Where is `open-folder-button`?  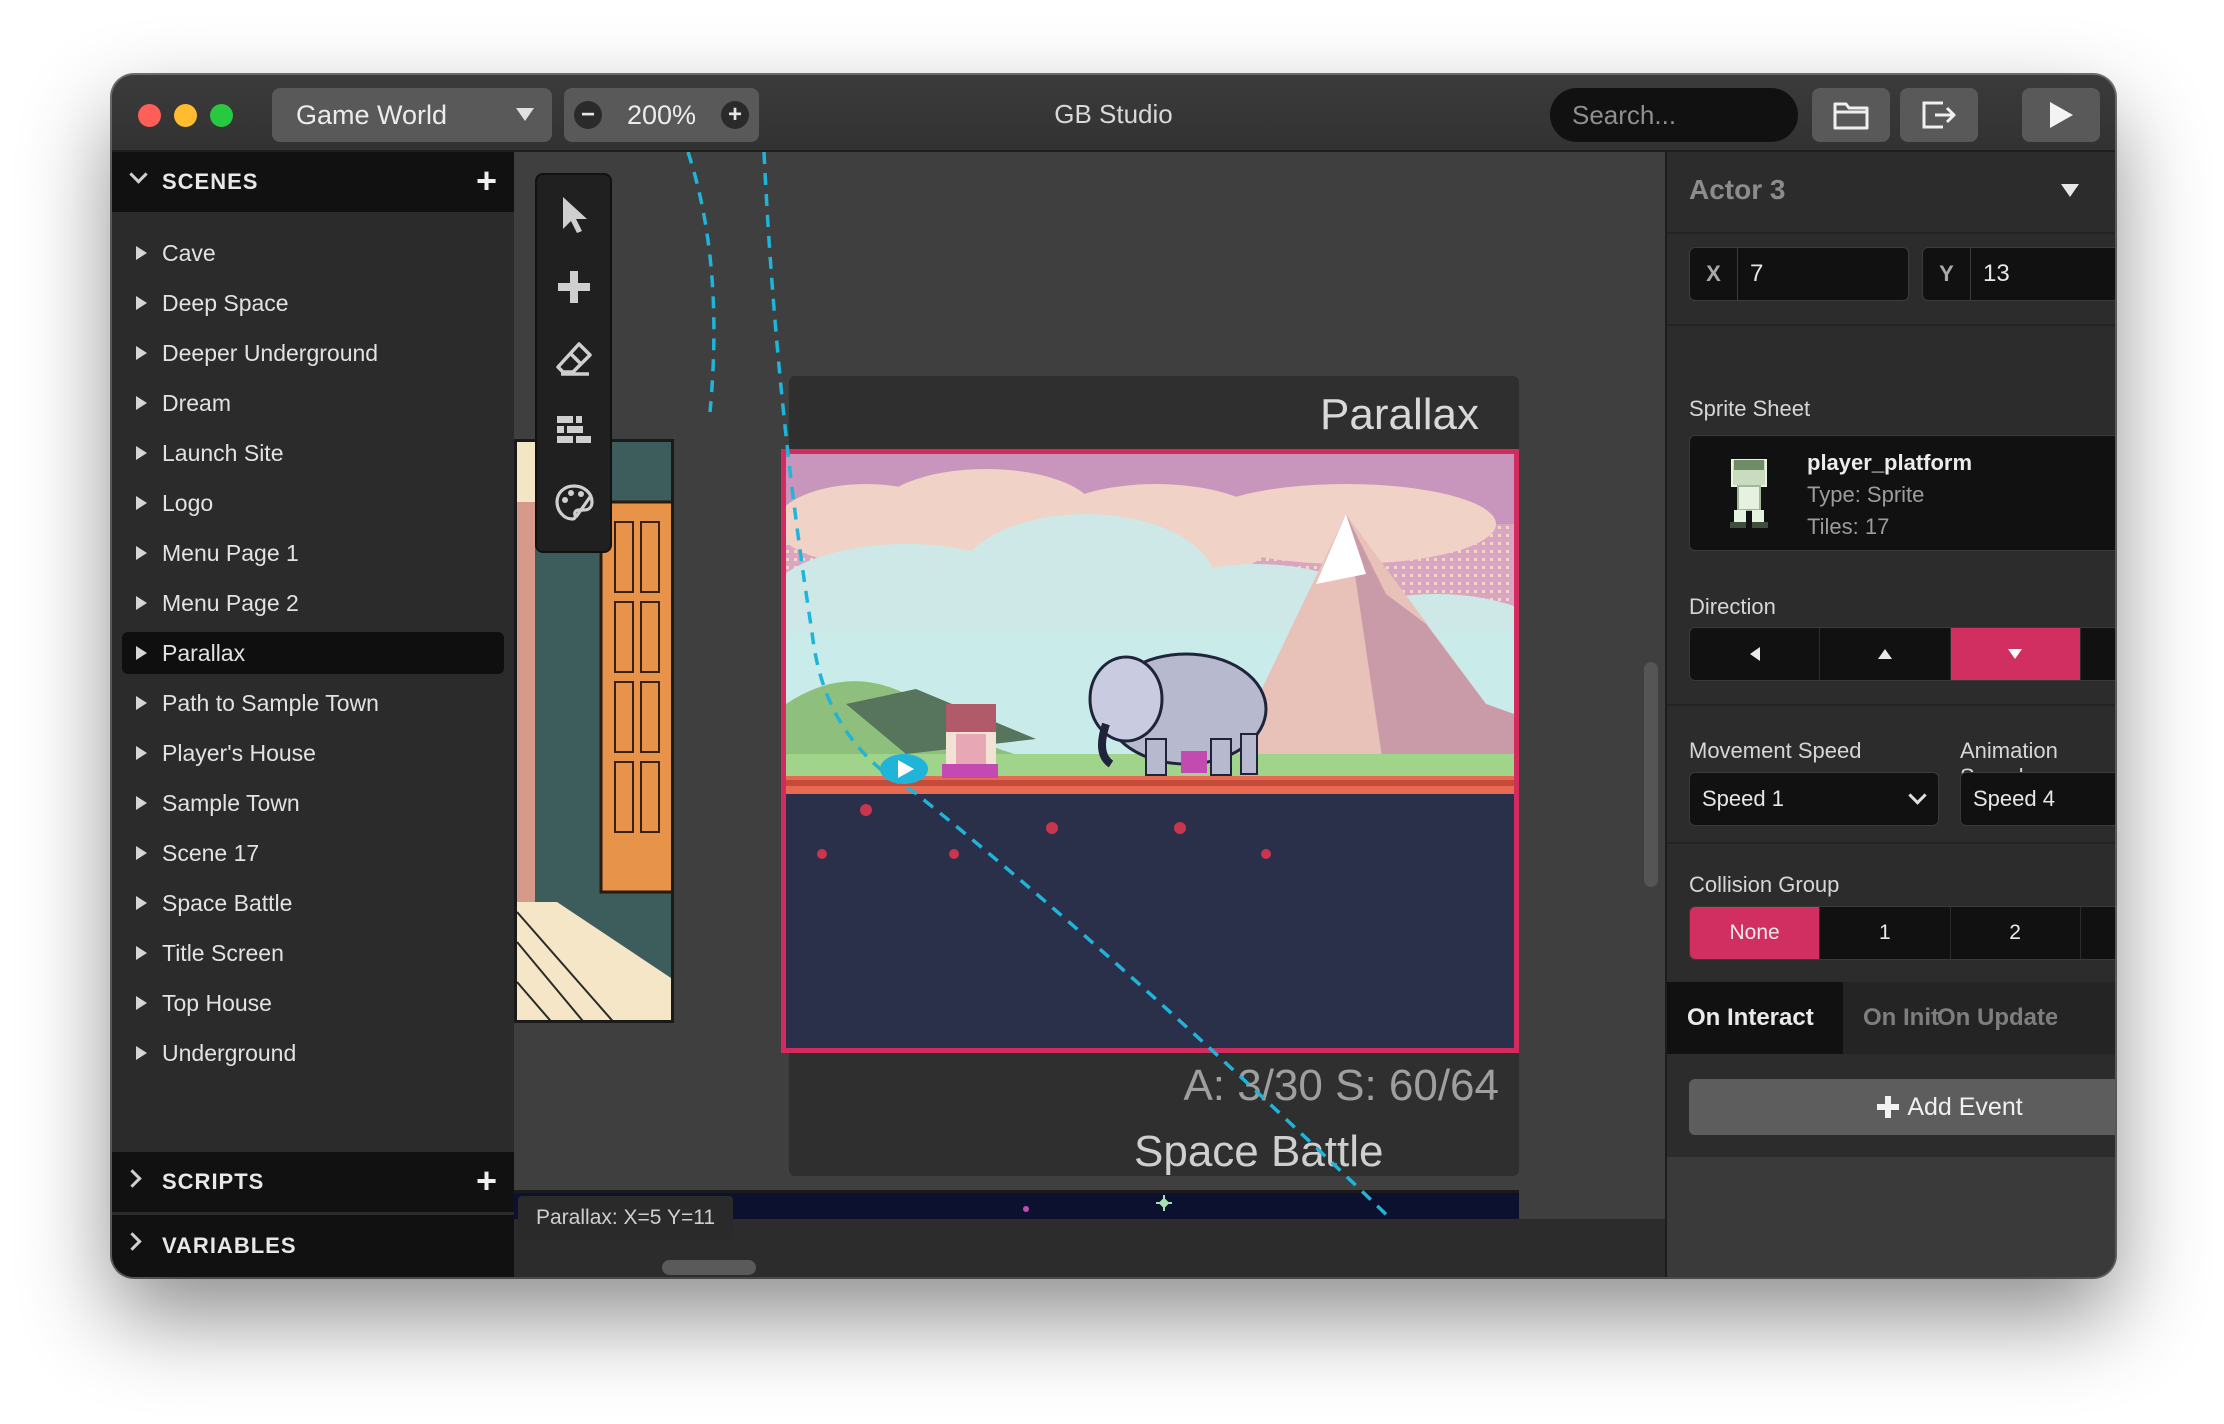
open-folder-button is located at coordinates (1851, 115).